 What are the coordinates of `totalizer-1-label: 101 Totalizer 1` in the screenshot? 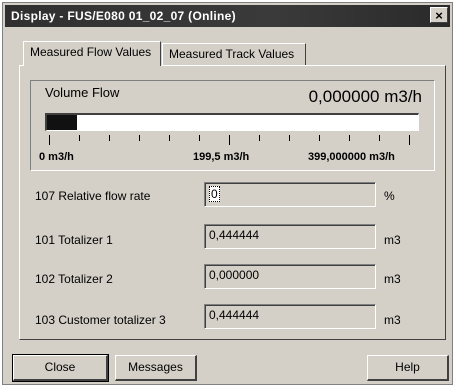 It's located at (74, 240).